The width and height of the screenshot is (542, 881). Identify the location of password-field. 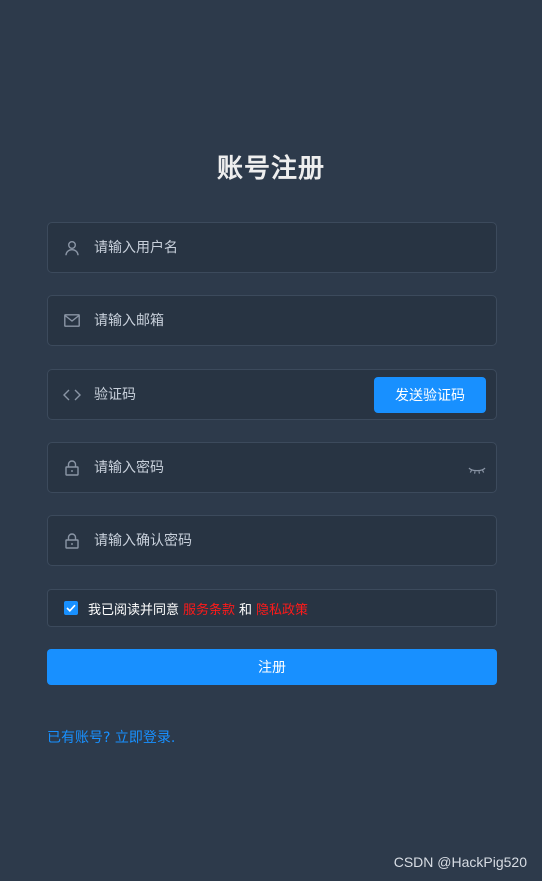
(272, 467).